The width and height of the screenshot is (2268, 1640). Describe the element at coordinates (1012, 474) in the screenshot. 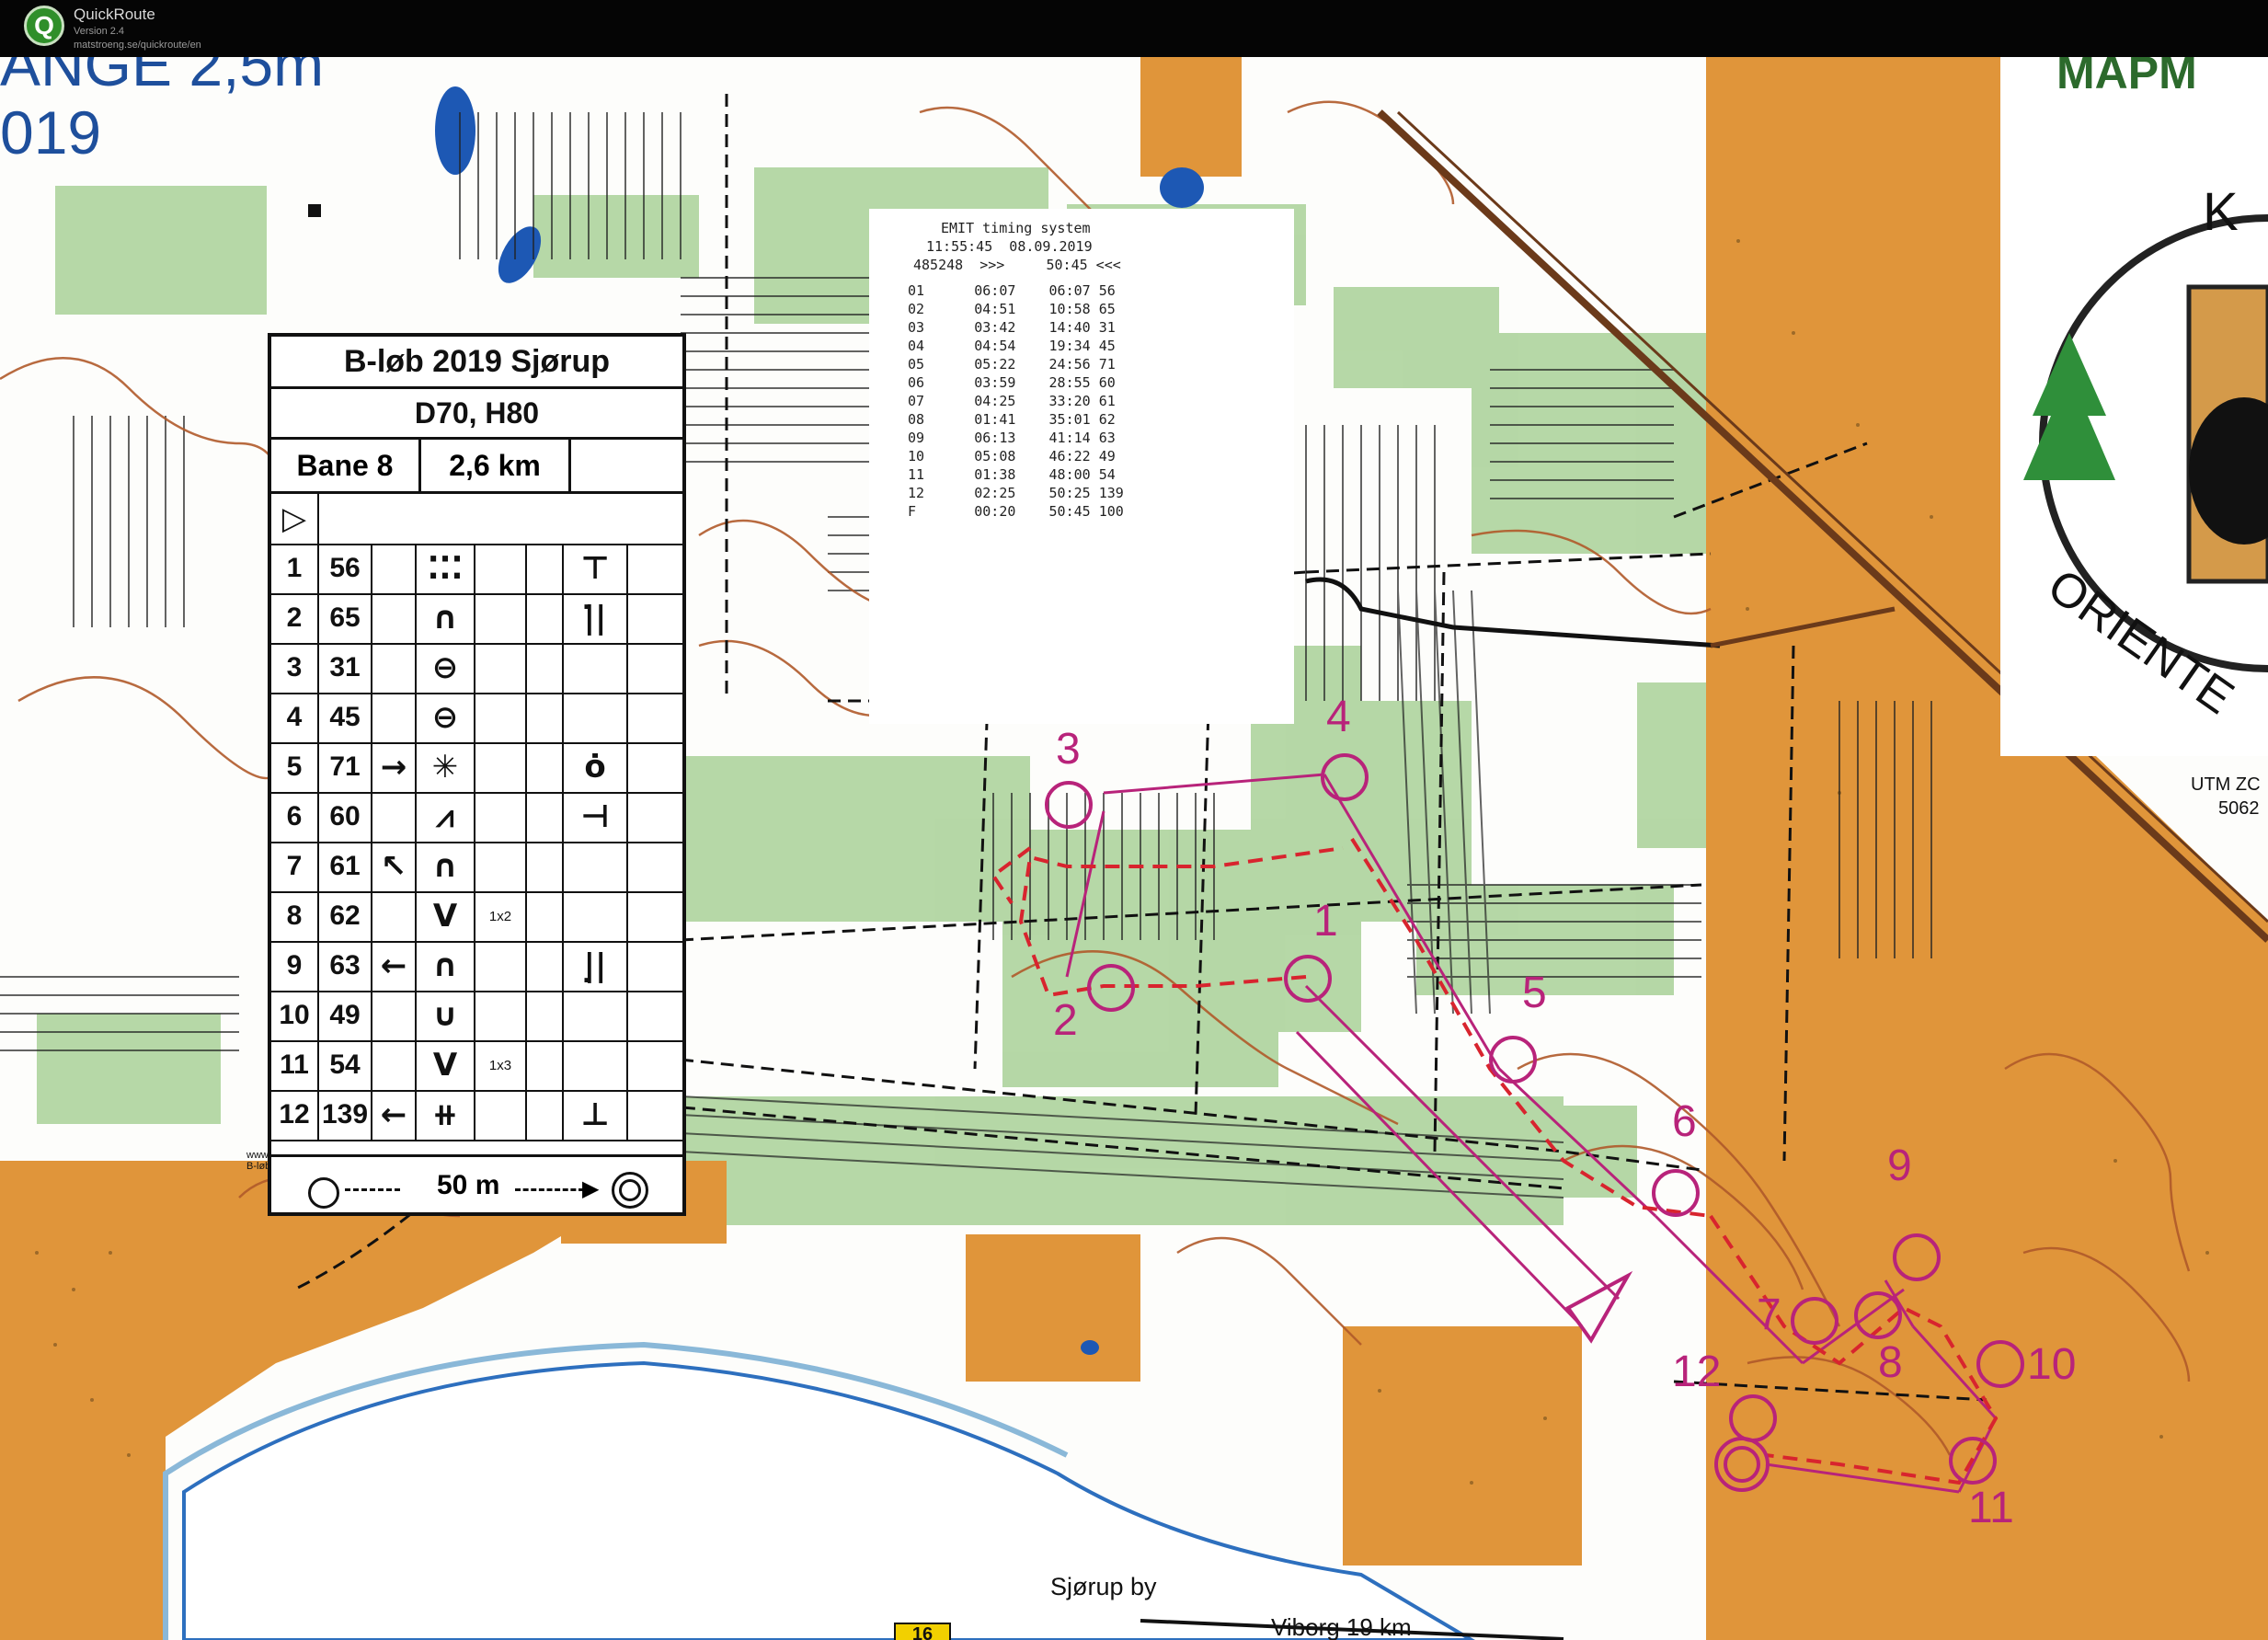

I see `emit-split-line: 11 01:38 48:00 54` at that location.